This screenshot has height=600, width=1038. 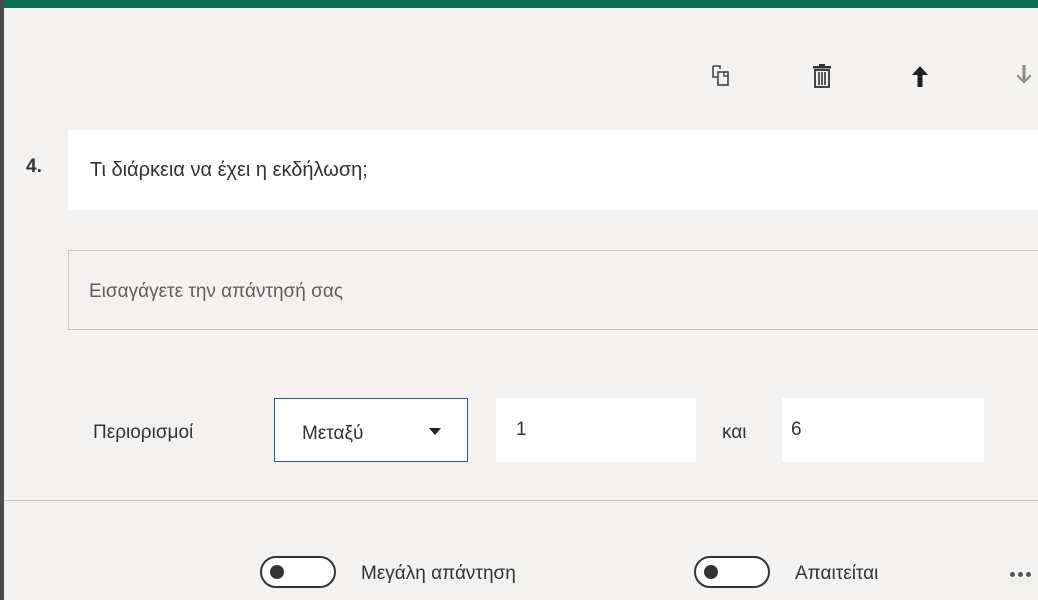 I want to click on restriction-type-dropdown: Μεταξύ, so click(x=371, y=430).